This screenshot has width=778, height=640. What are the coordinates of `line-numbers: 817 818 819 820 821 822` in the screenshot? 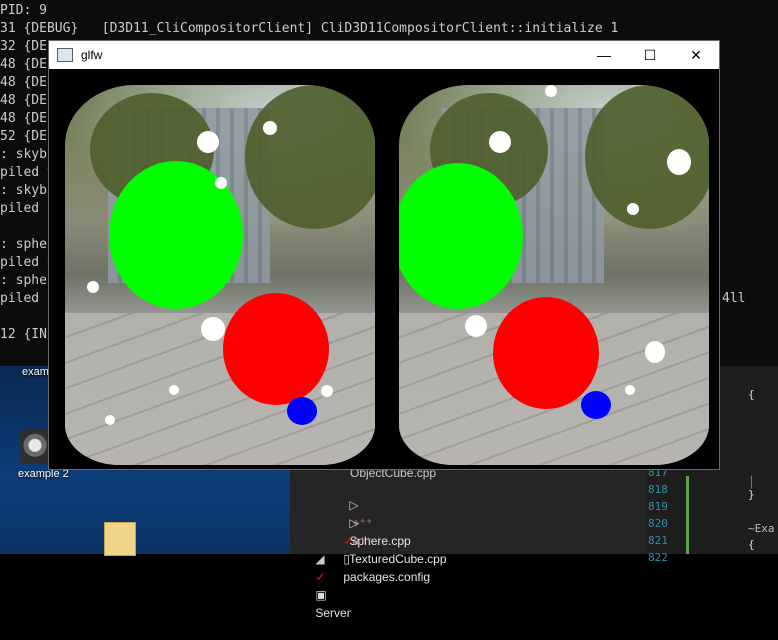 It's located at (658, 515).